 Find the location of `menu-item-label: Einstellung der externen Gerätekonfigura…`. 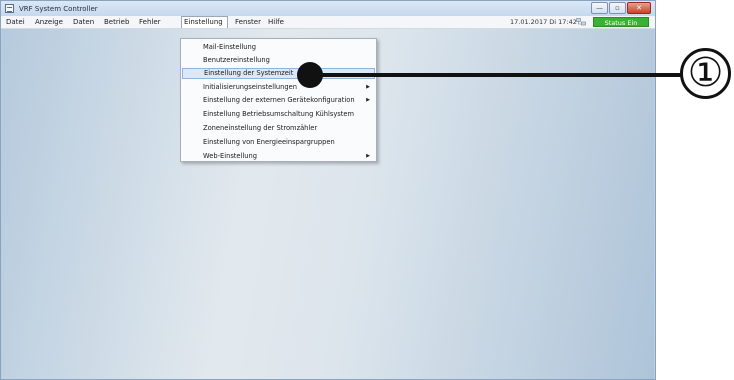

menu-item-label: Einstellung der externen Gerätekonfigura… is located at coordinates (279, 100).